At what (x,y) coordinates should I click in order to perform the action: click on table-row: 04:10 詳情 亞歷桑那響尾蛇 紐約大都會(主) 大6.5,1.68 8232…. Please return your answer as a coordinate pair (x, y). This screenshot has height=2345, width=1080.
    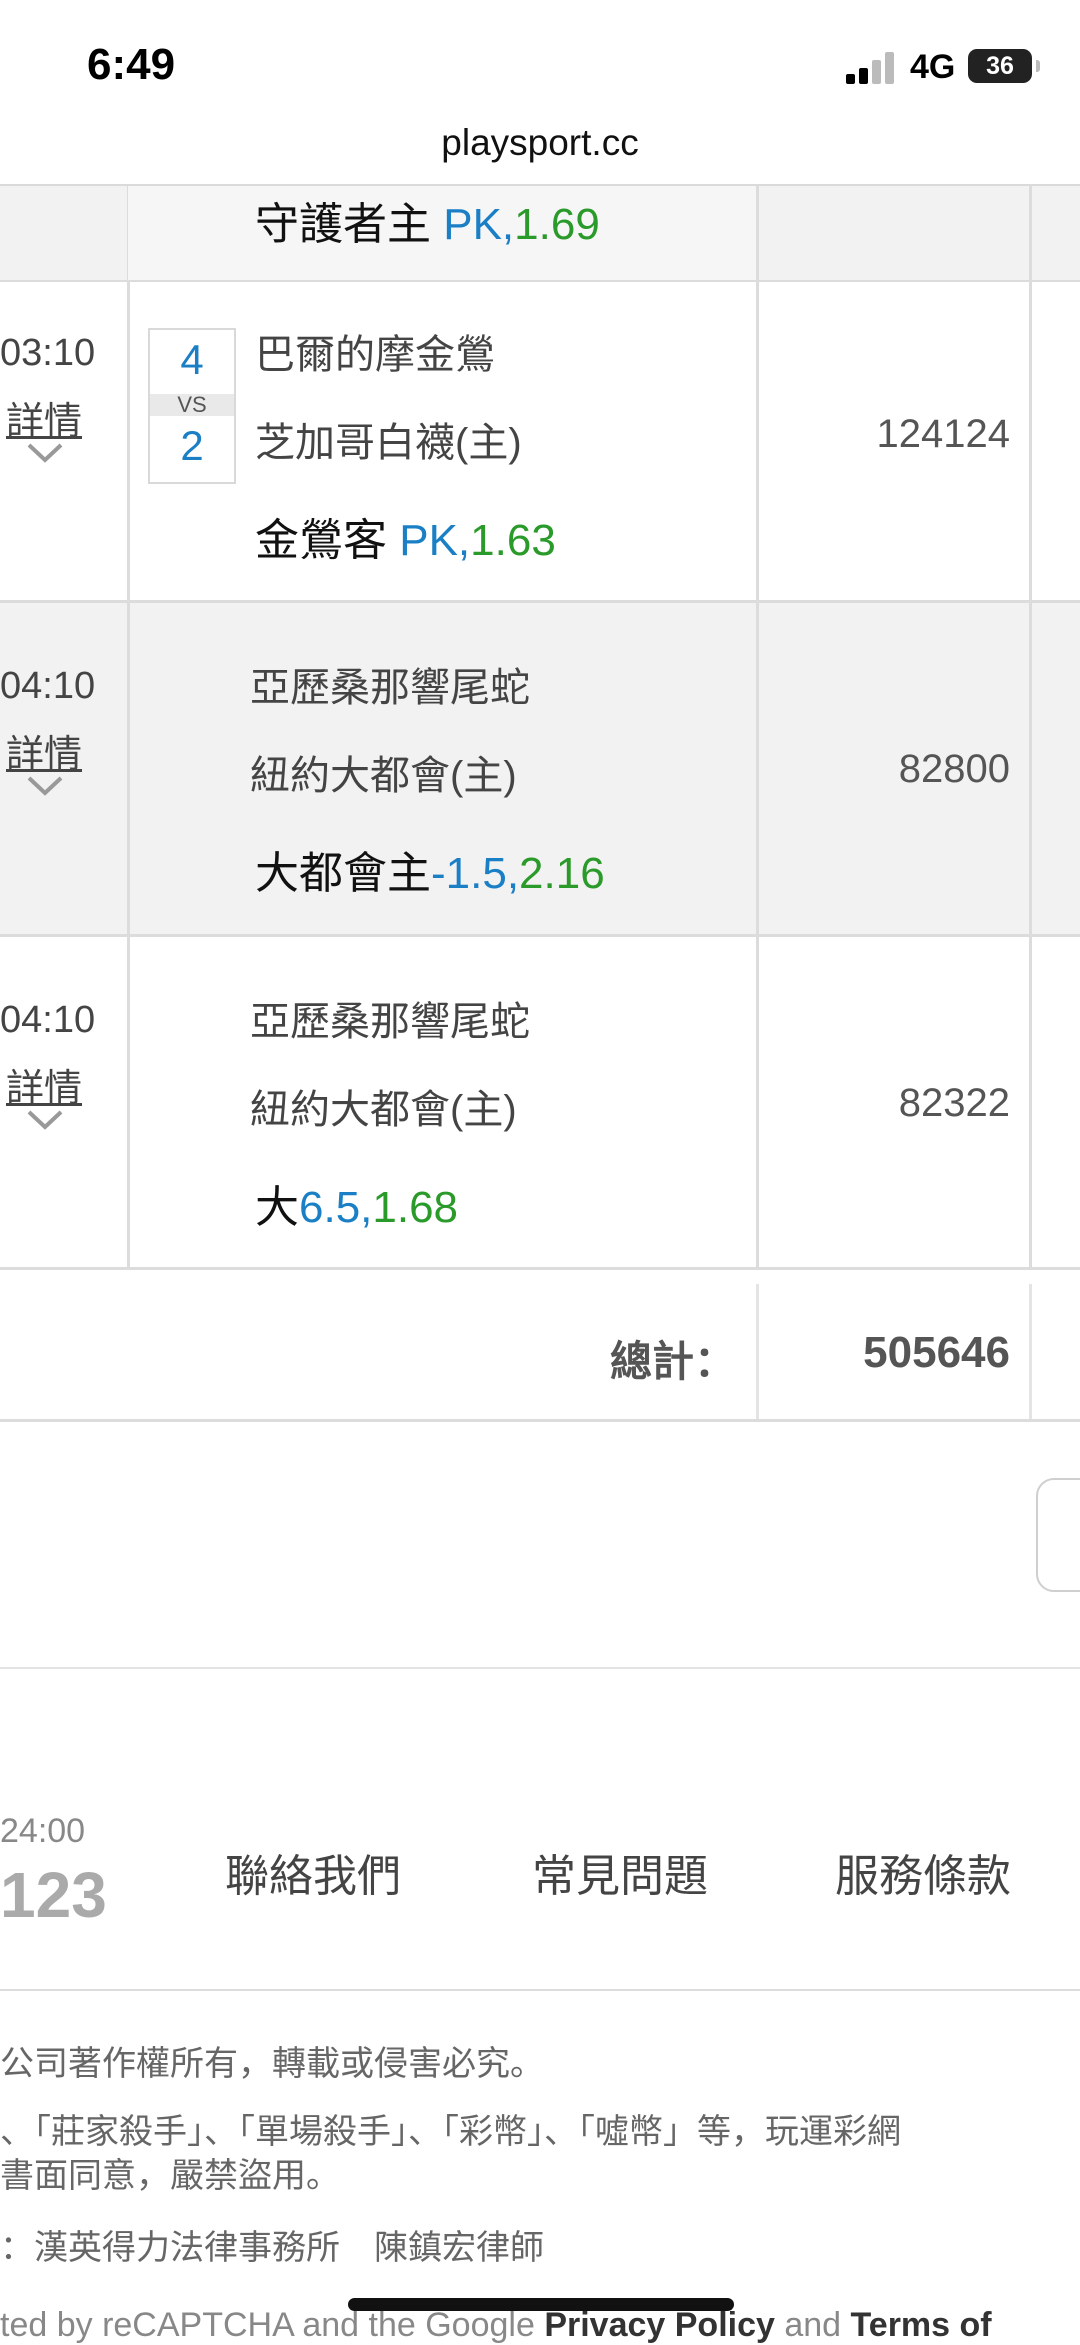
    Looking at the image, I should click on (540, 1103).